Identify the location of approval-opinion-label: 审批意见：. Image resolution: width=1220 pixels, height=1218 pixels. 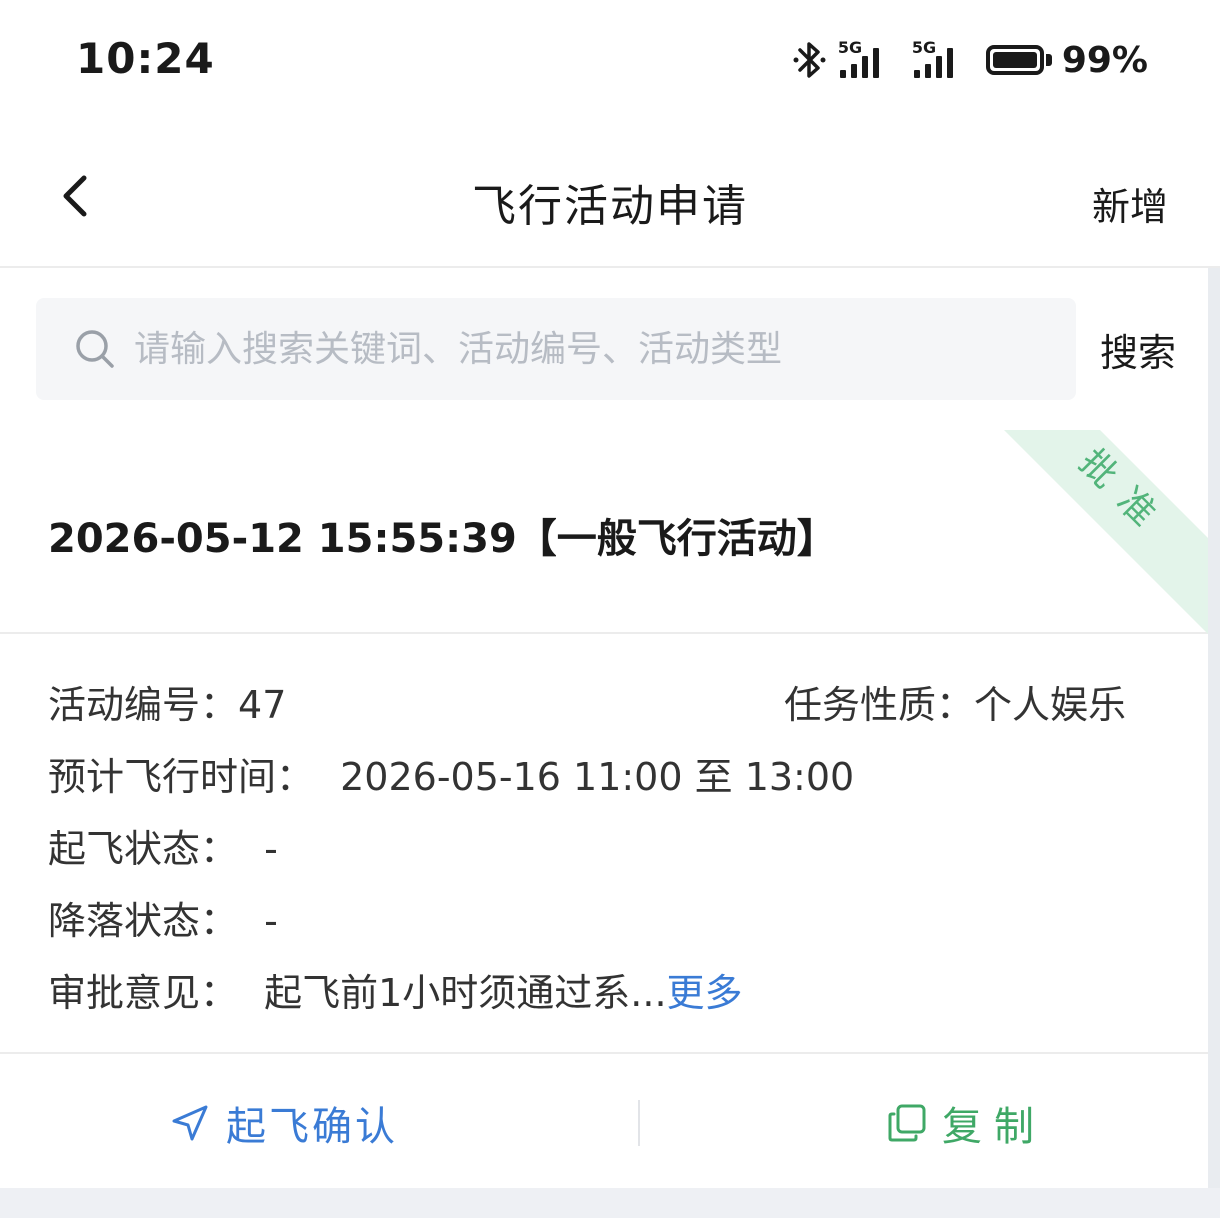
(143, 993).